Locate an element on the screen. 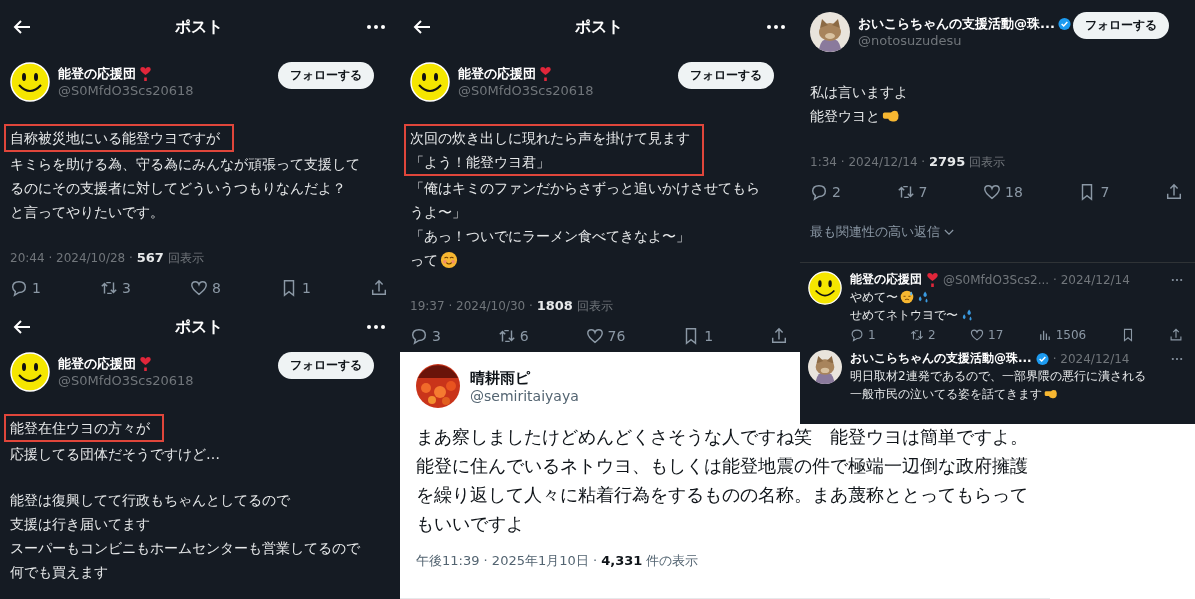 Image resolution: width=1195 pixels, height=599 pixels. post-text-line: 何でも買えます is located at coordinates (59, 572).